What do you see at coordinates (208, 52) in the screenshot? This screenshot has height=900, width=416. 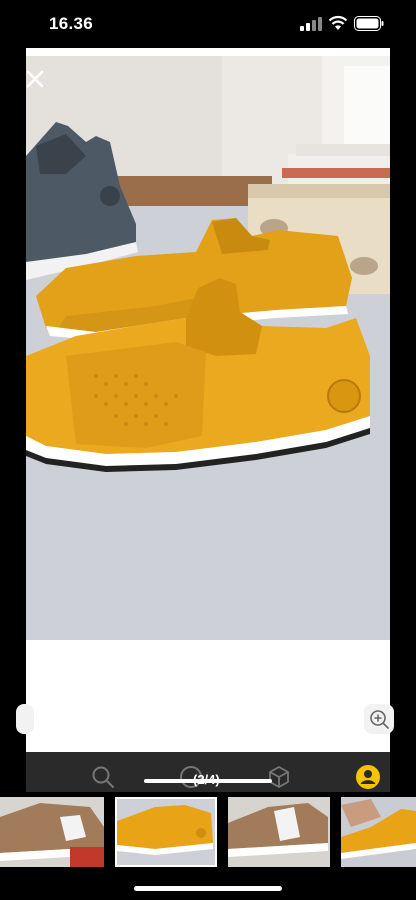 I see `viewer-top-edge` at bounding box center [208, 52].